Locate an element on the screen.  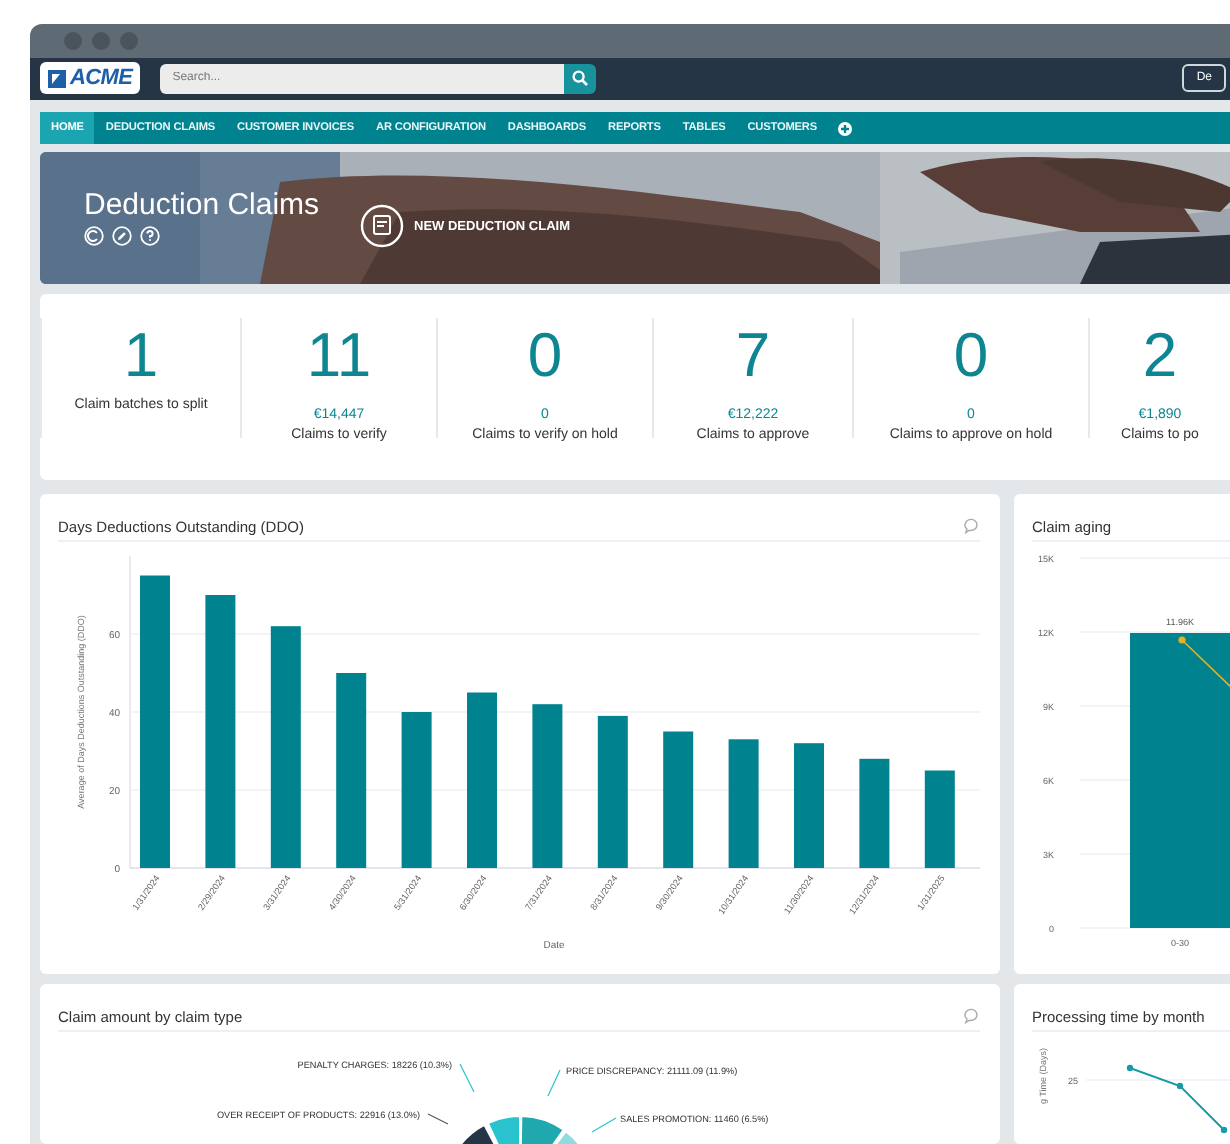
add-icon is located at coordinates (844, 128).